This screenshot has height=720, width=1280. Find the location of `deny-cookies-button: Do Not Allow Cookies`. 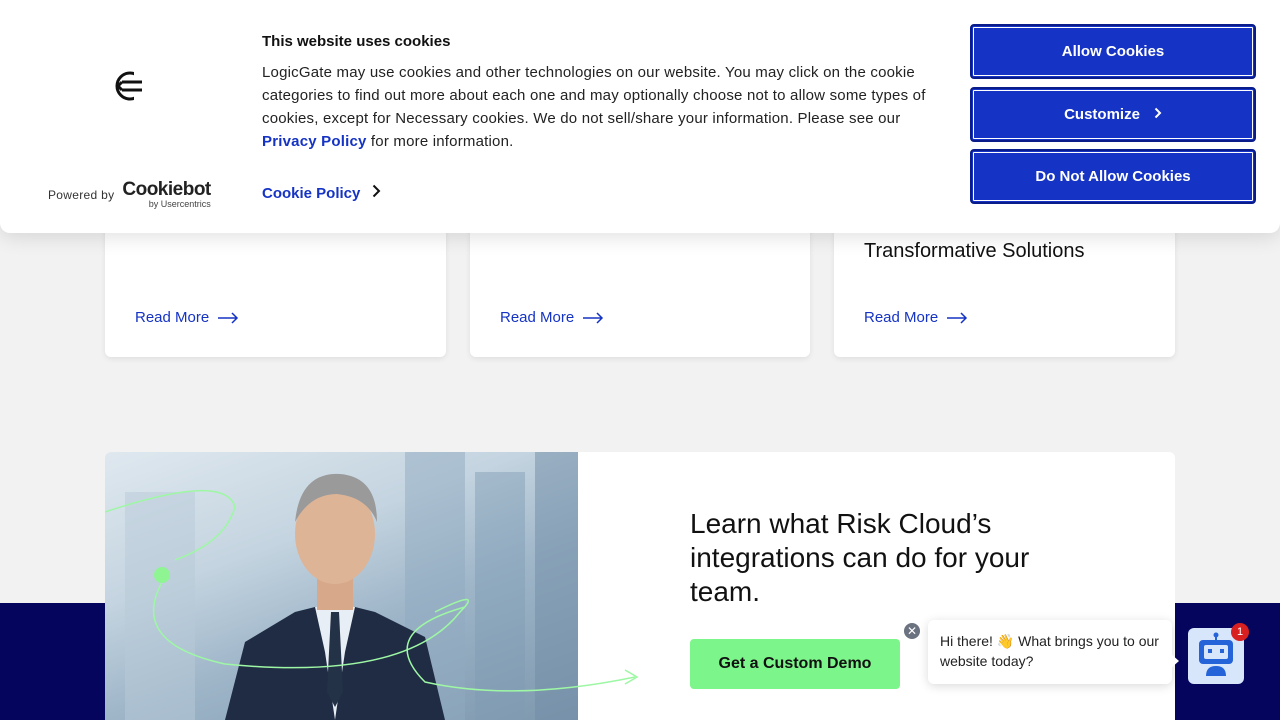

deny-cookies-button: Do Not Allow Cookies is located at coordinates (1113, 176).